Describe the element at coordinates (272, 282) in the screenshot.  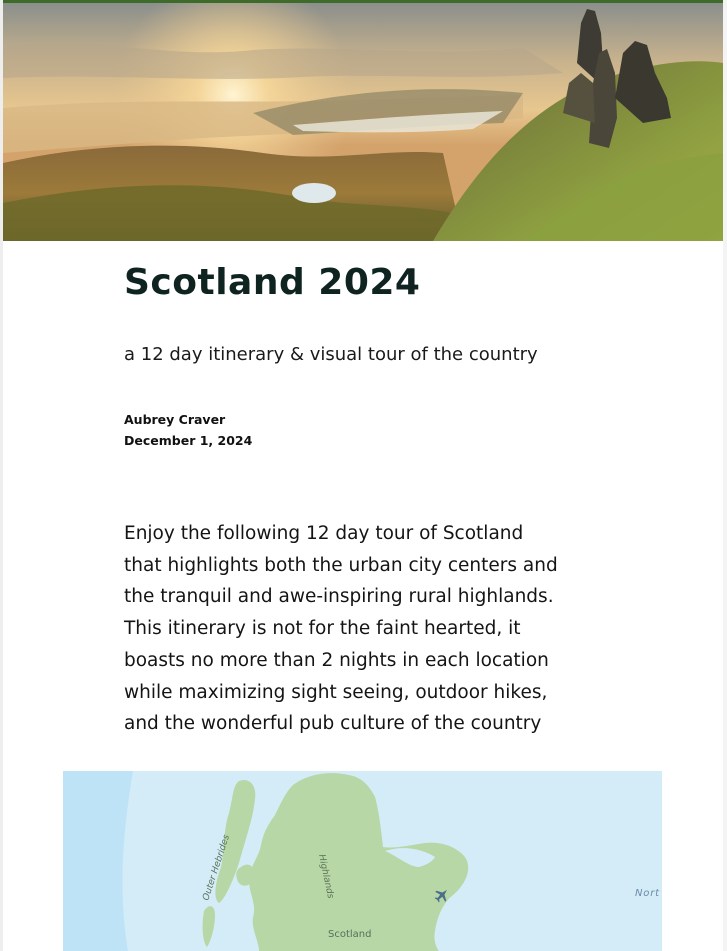
I see `page-title: Scotland 2024` at that location.